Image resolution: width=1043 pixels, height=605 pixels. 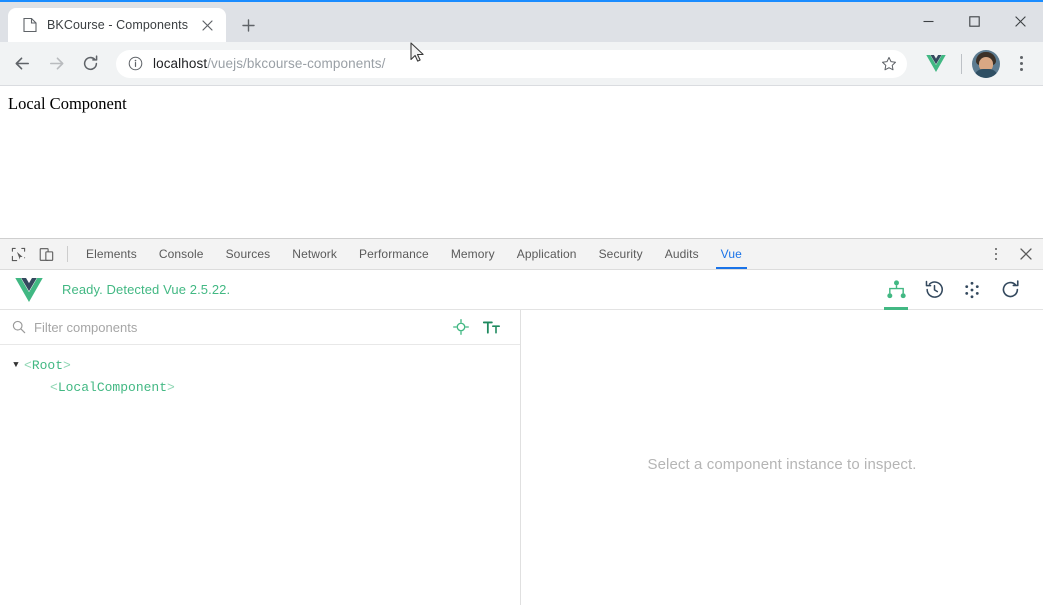 I want to click on component-name: LocalComponent, so click(x=112, y=387).